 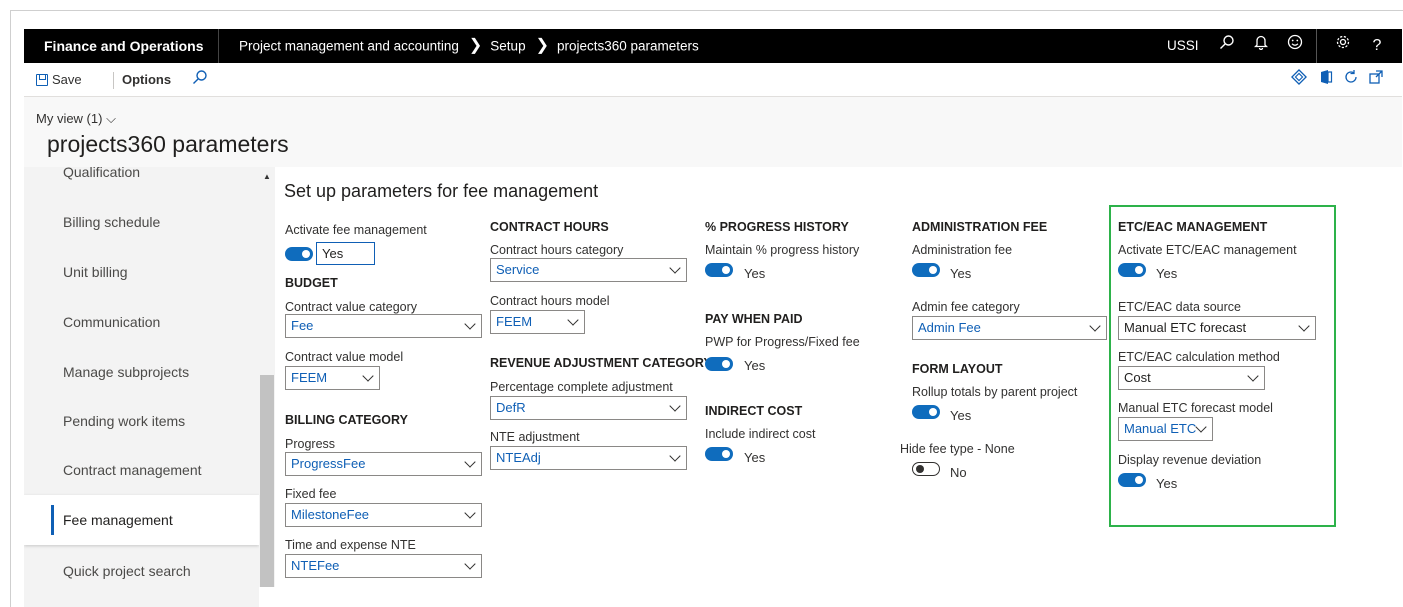 I want to click on time-expense-nte-select: NTEFee, so click(x=383, y=566).